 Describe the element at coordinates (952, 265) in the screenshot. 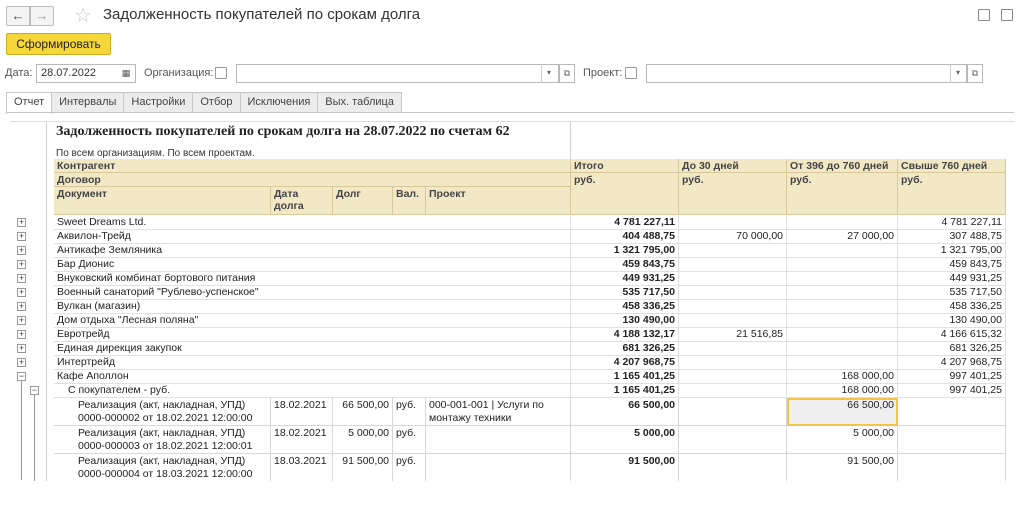

I see `counterparty-over760: 459 843,75` at that location.